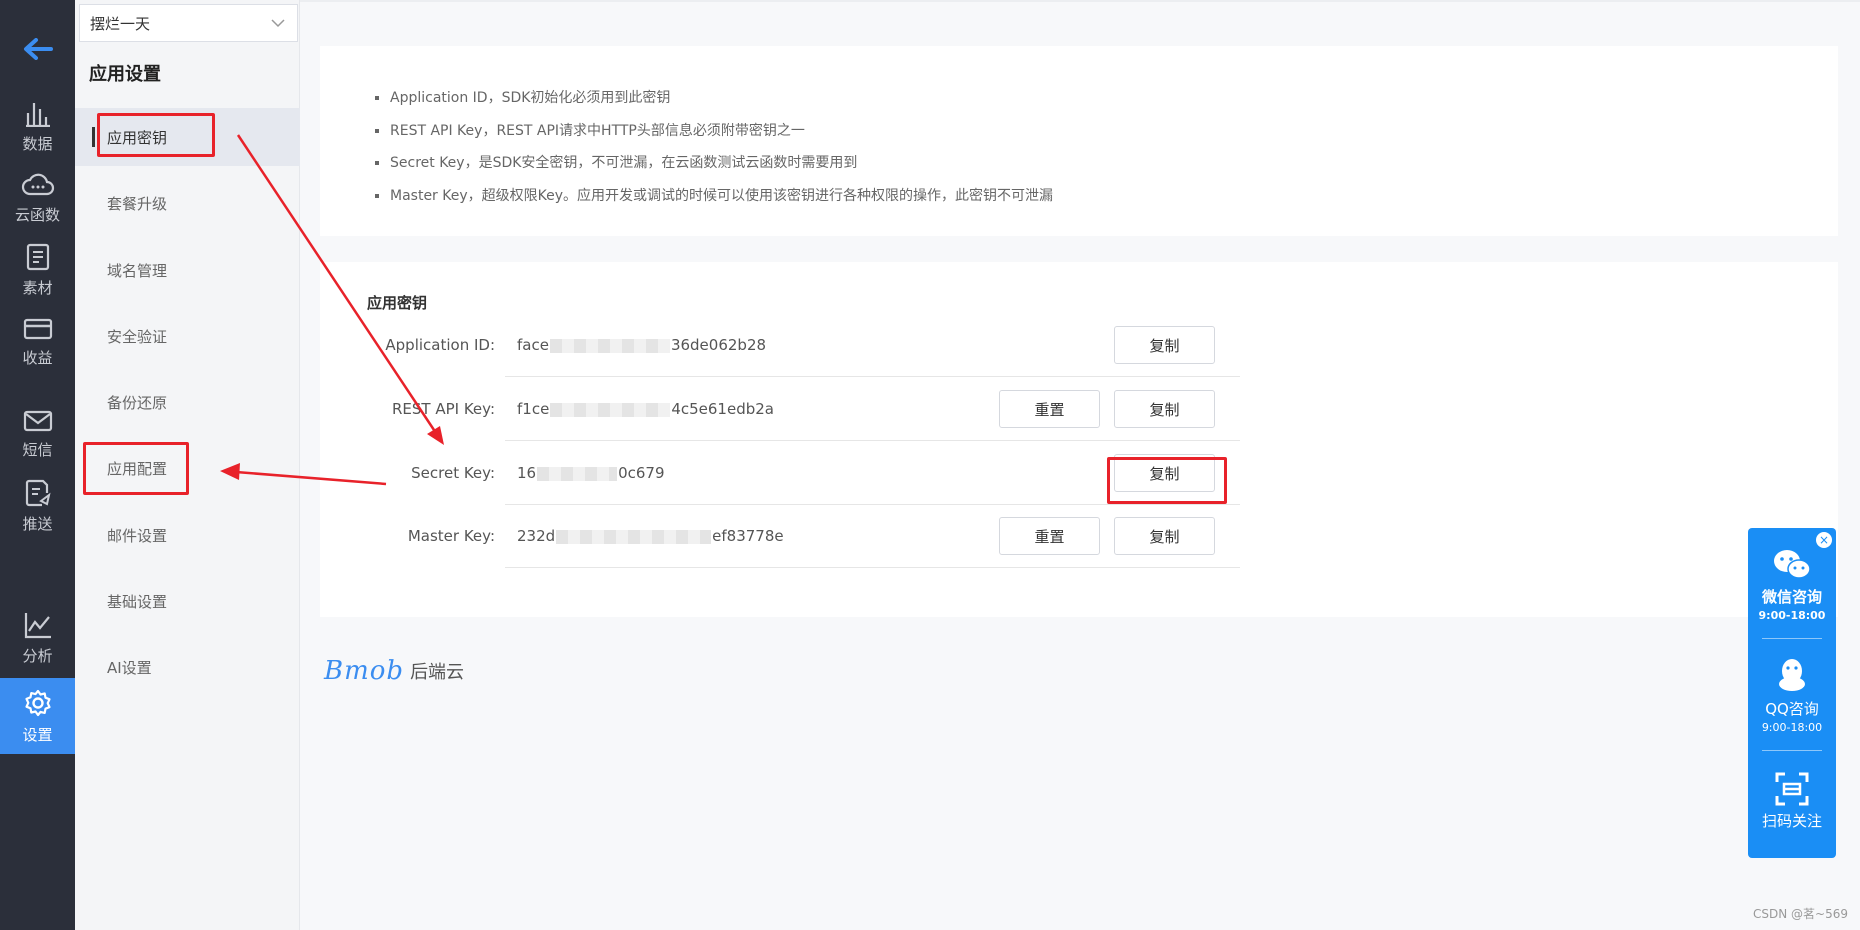 Image resolution: width=1860 pixels, height=930 pixels. Describe the element at coordinates (437, 672) in the screenshot. I see `brand-logo-text: 后端云` at that location.